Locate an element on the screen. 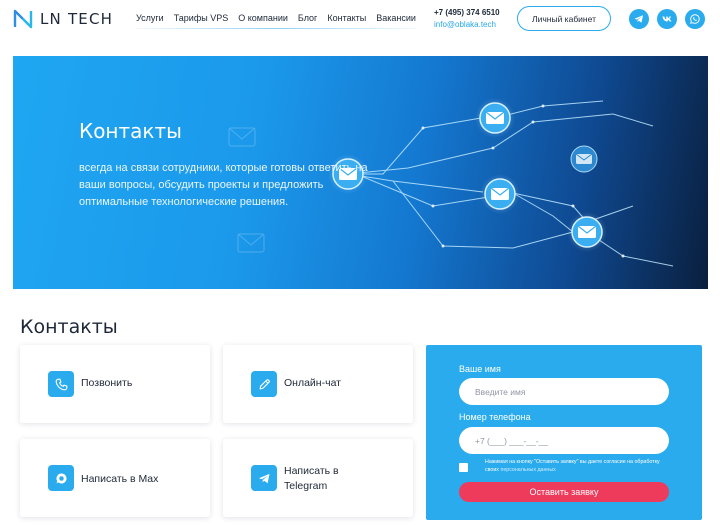 This screenshot has width=720, height=525. max-card-label: Написать в Max is located at coordinates (120, 479).